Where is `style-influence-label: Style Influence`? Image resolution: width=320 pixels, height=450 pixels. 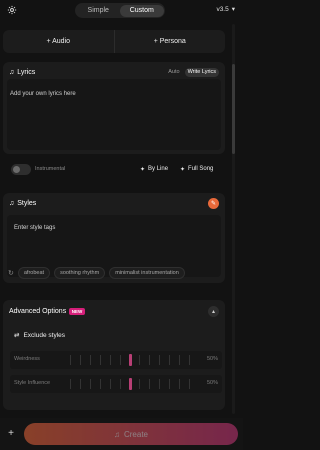 style-influence-label: Style Influence is located at coordinates (32, 383).